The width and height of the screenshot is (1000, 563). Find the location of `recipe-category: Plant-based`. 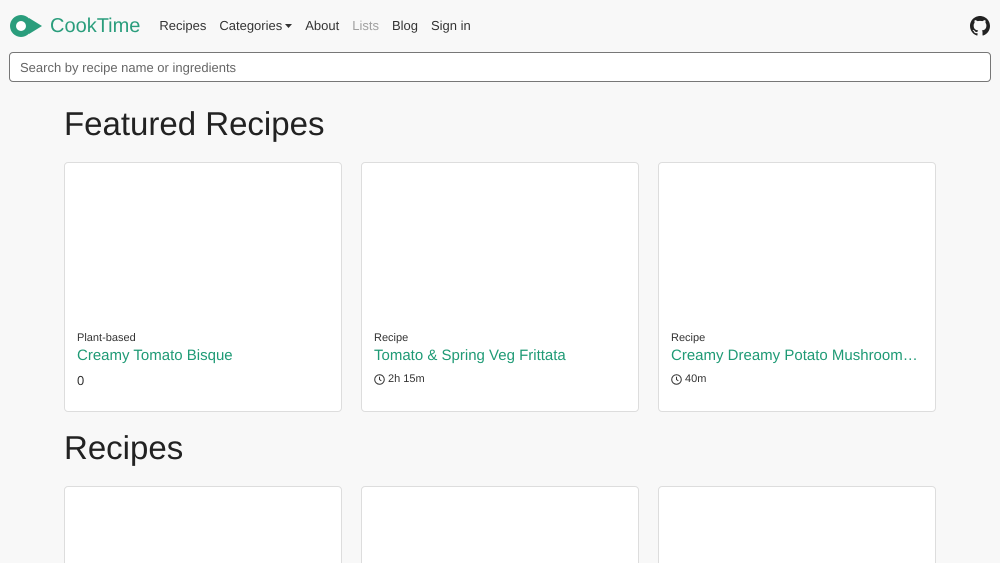

recipe-category: Plant-based is located at coordinates (107, 338).